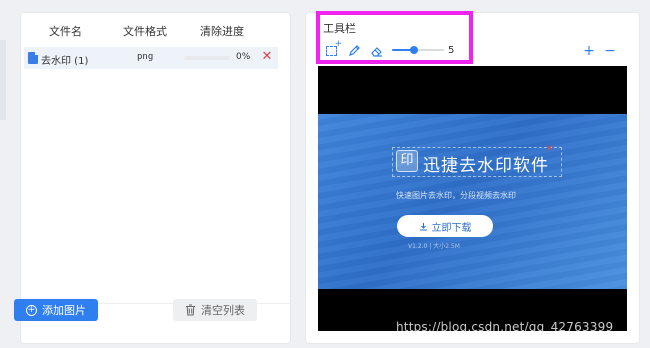 Image resolution: width=650 pixels, height=348 pixels. I want to click on banner-version: V1.2.0 | 大小2.5M, so click(434, 246).